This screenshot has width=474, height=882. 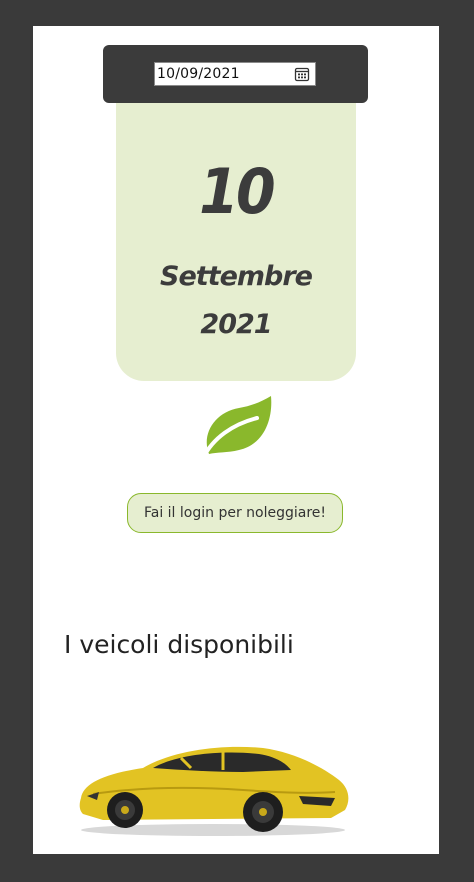 What do you see at coordinates (179, 644) in the screenshot?
I see `vehicles-title: I veicoli disponibili` at bounding box center [179, 644].